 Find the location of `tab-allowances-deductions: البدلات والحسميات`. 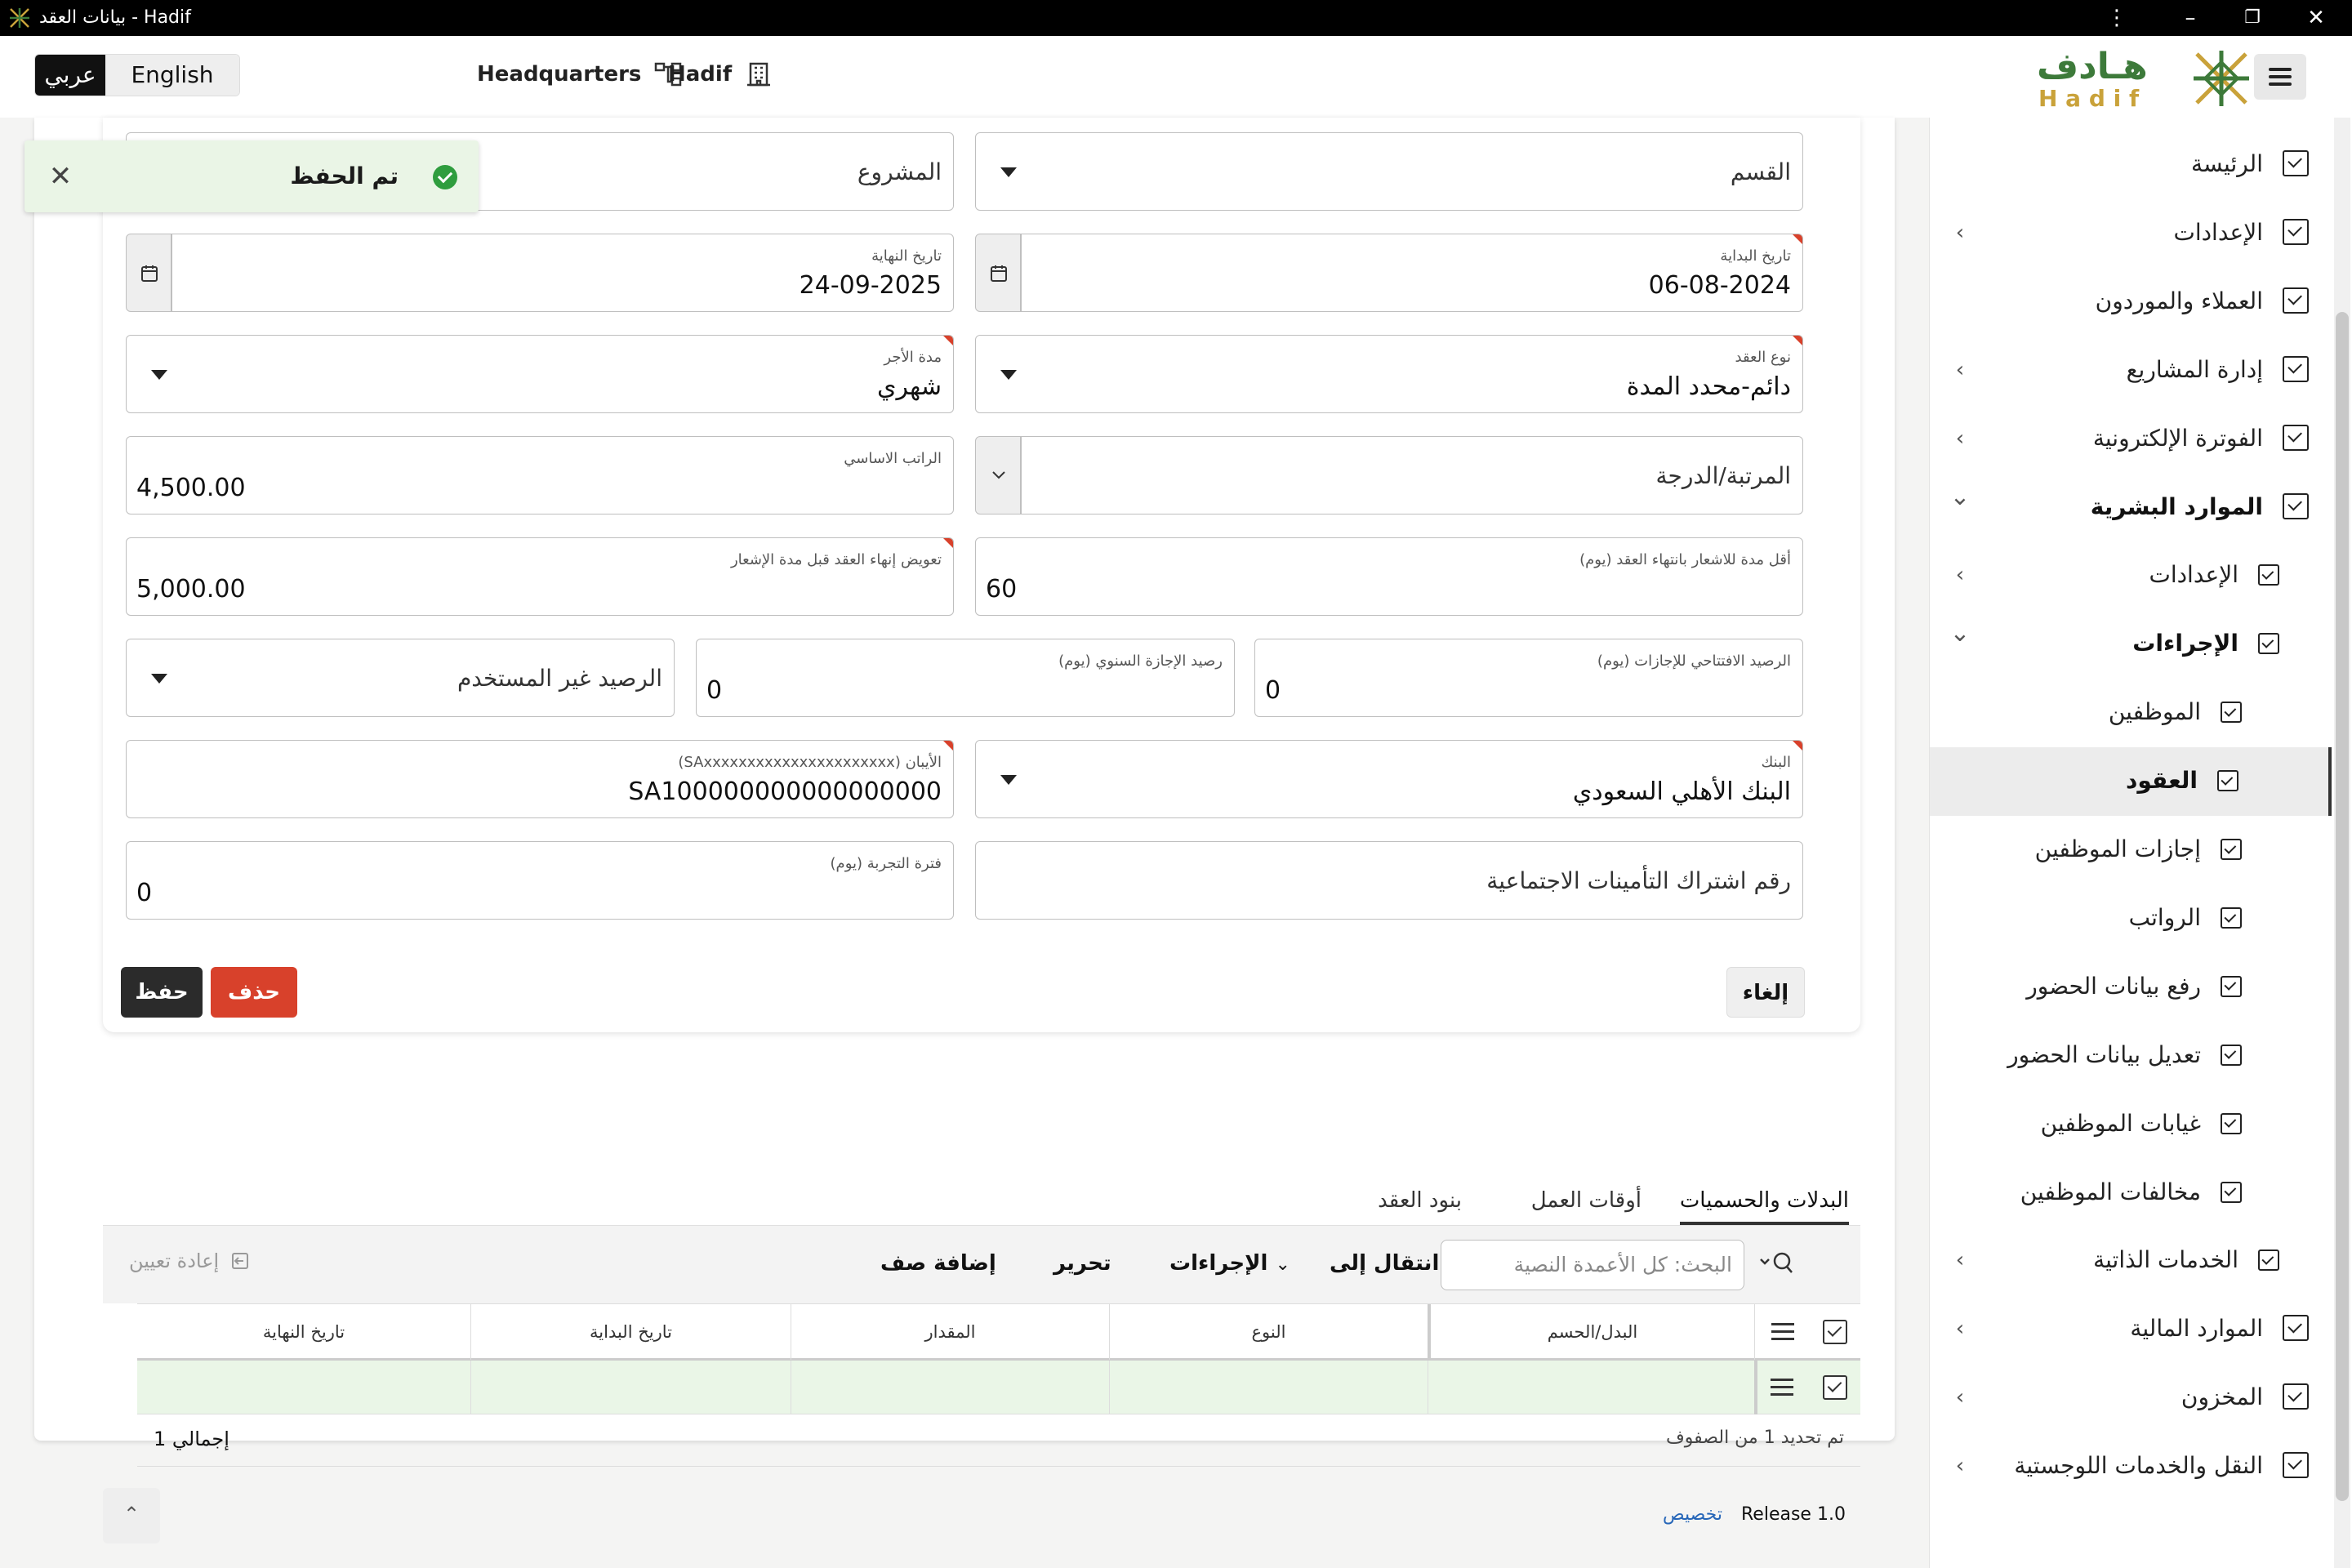

tab-allowances-deductions: البدلات والحسميات is located at coordinates (1764, 1202).